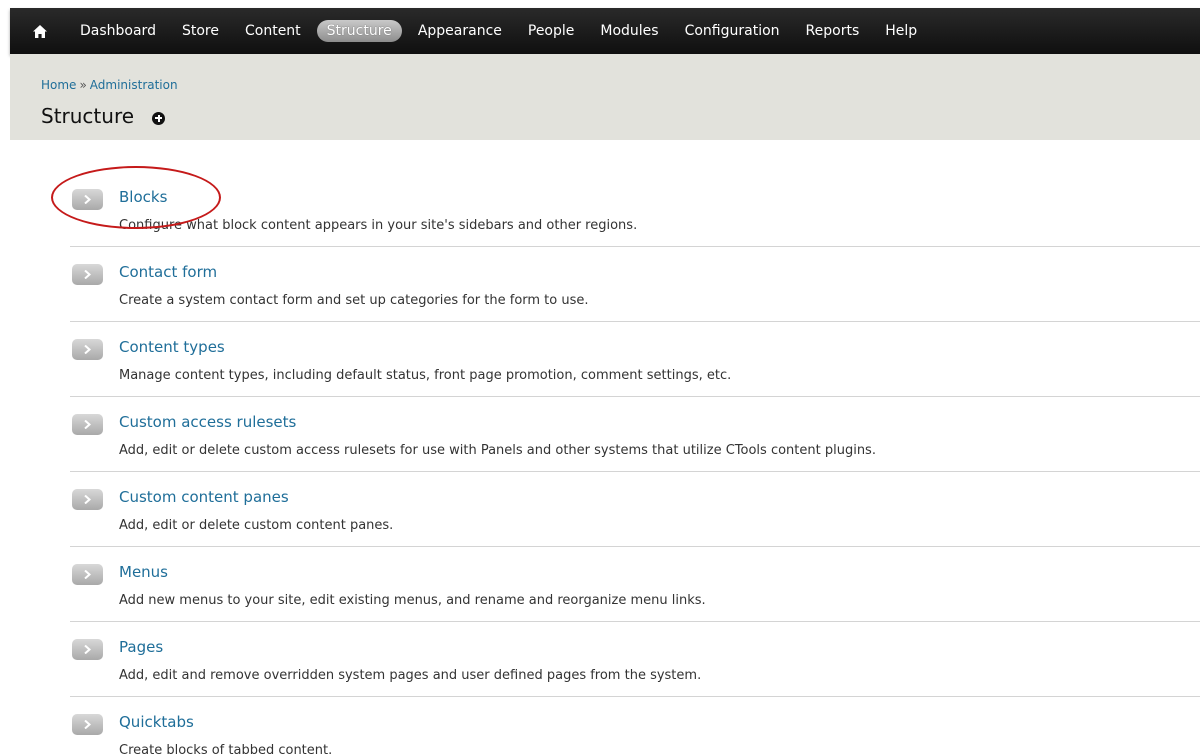  Describe the element at coordinates (901, 31) in the screenshot. I see `toolbar-item-help: Help` at that location.